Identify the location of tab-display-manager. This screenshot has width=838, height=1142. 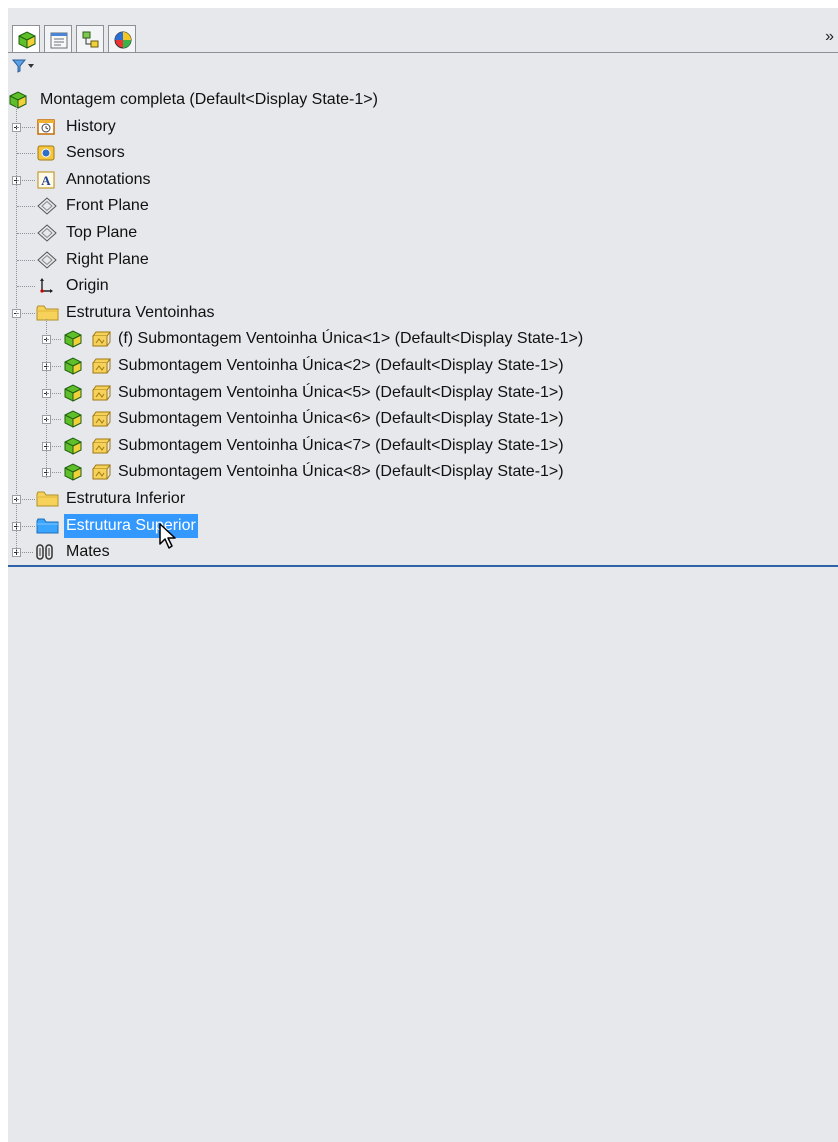
(122, 39).